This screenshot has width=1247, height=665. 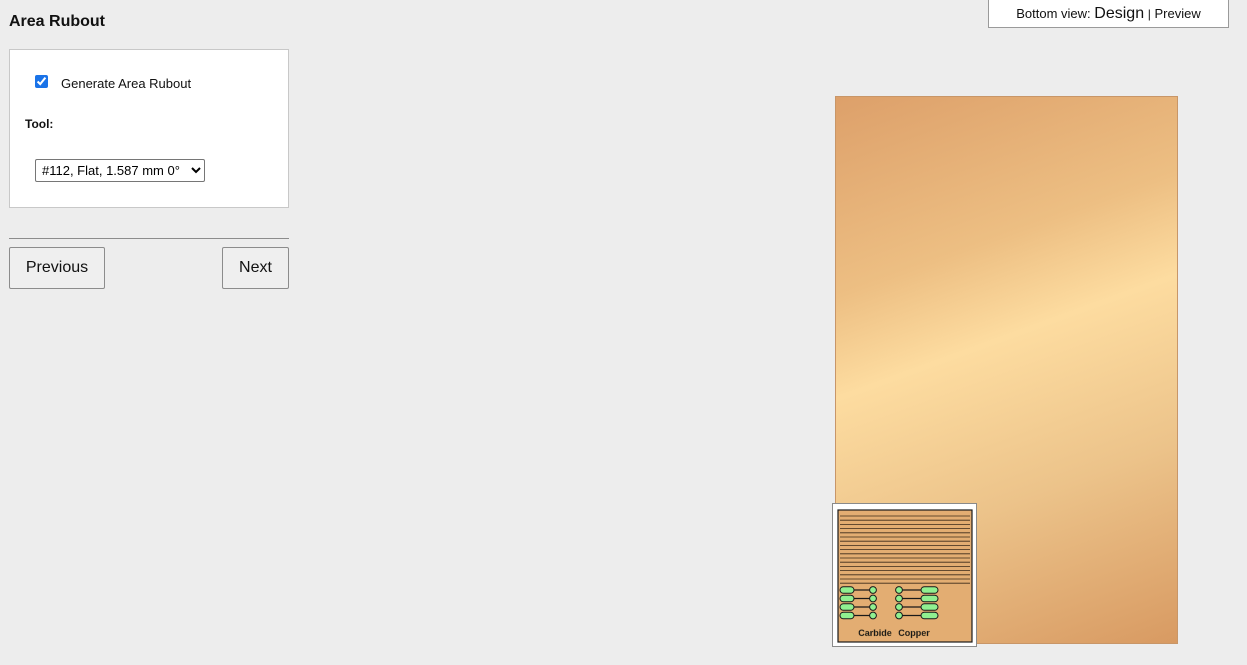 I want to click on view-toggle: Bottom view: Design | Preview, so click(x=1108, y=14).